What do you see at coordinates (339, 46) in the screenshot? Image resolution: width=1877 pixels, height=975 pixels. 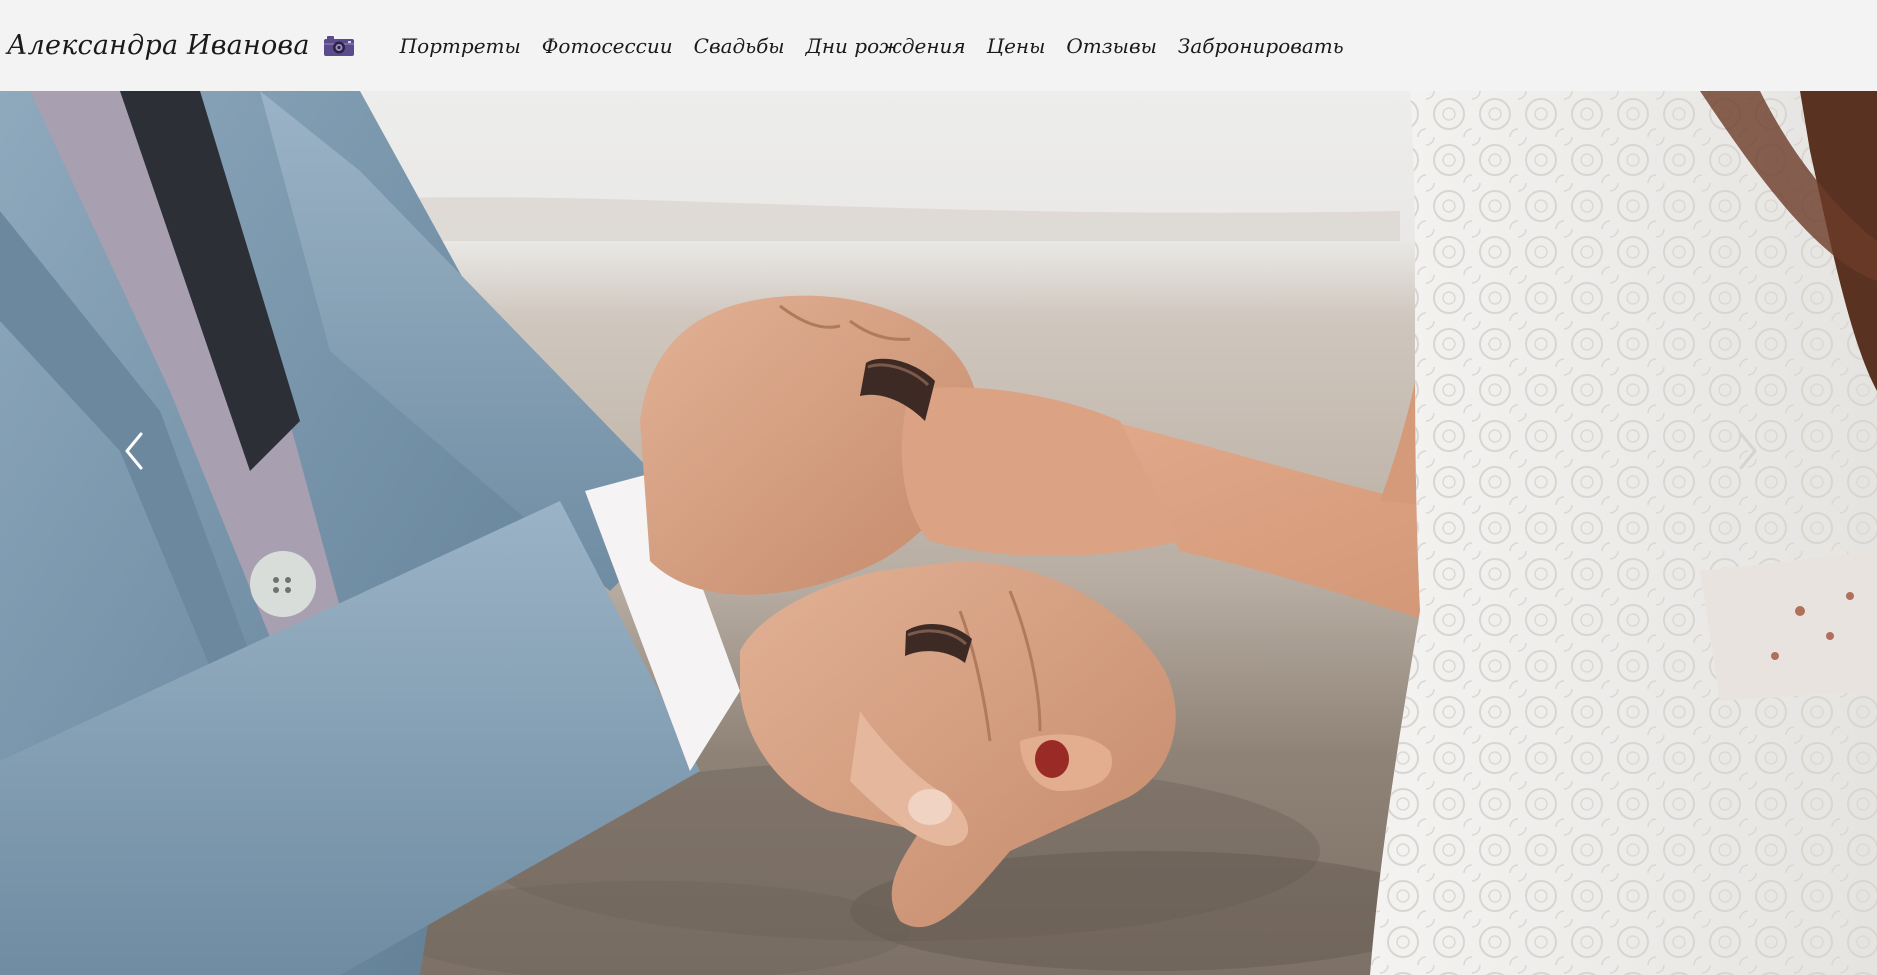 I see `camera-icon` at bounding box center [339, 46].